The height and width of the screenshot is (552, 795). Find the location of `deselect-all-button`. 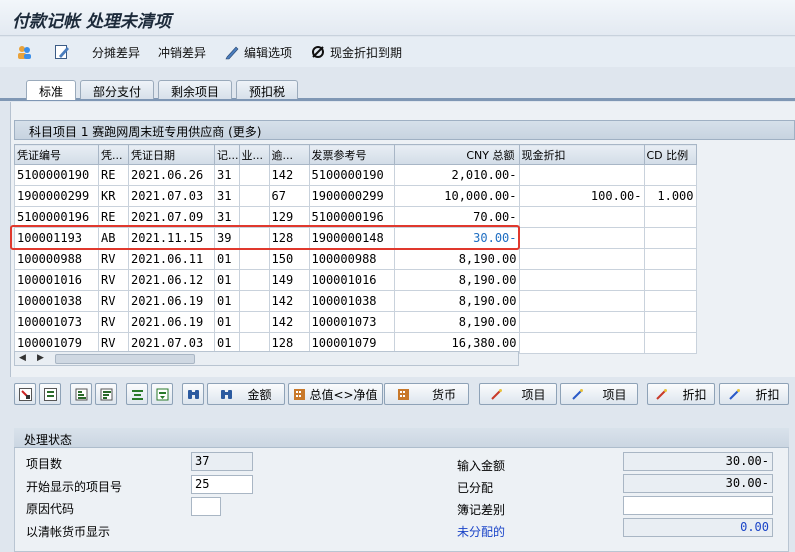

deselect-all-button is located at coordinates (50, 394).